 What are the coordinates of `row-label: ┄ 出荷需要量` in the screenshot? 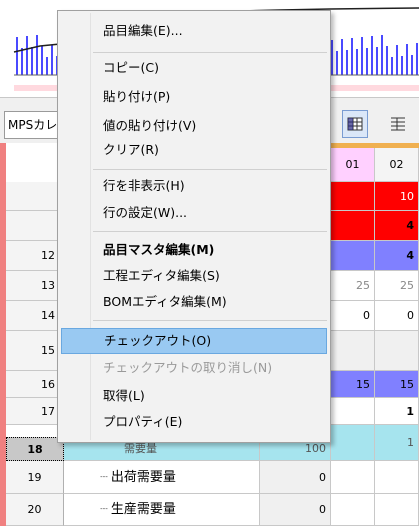 It's located at (162, 477).